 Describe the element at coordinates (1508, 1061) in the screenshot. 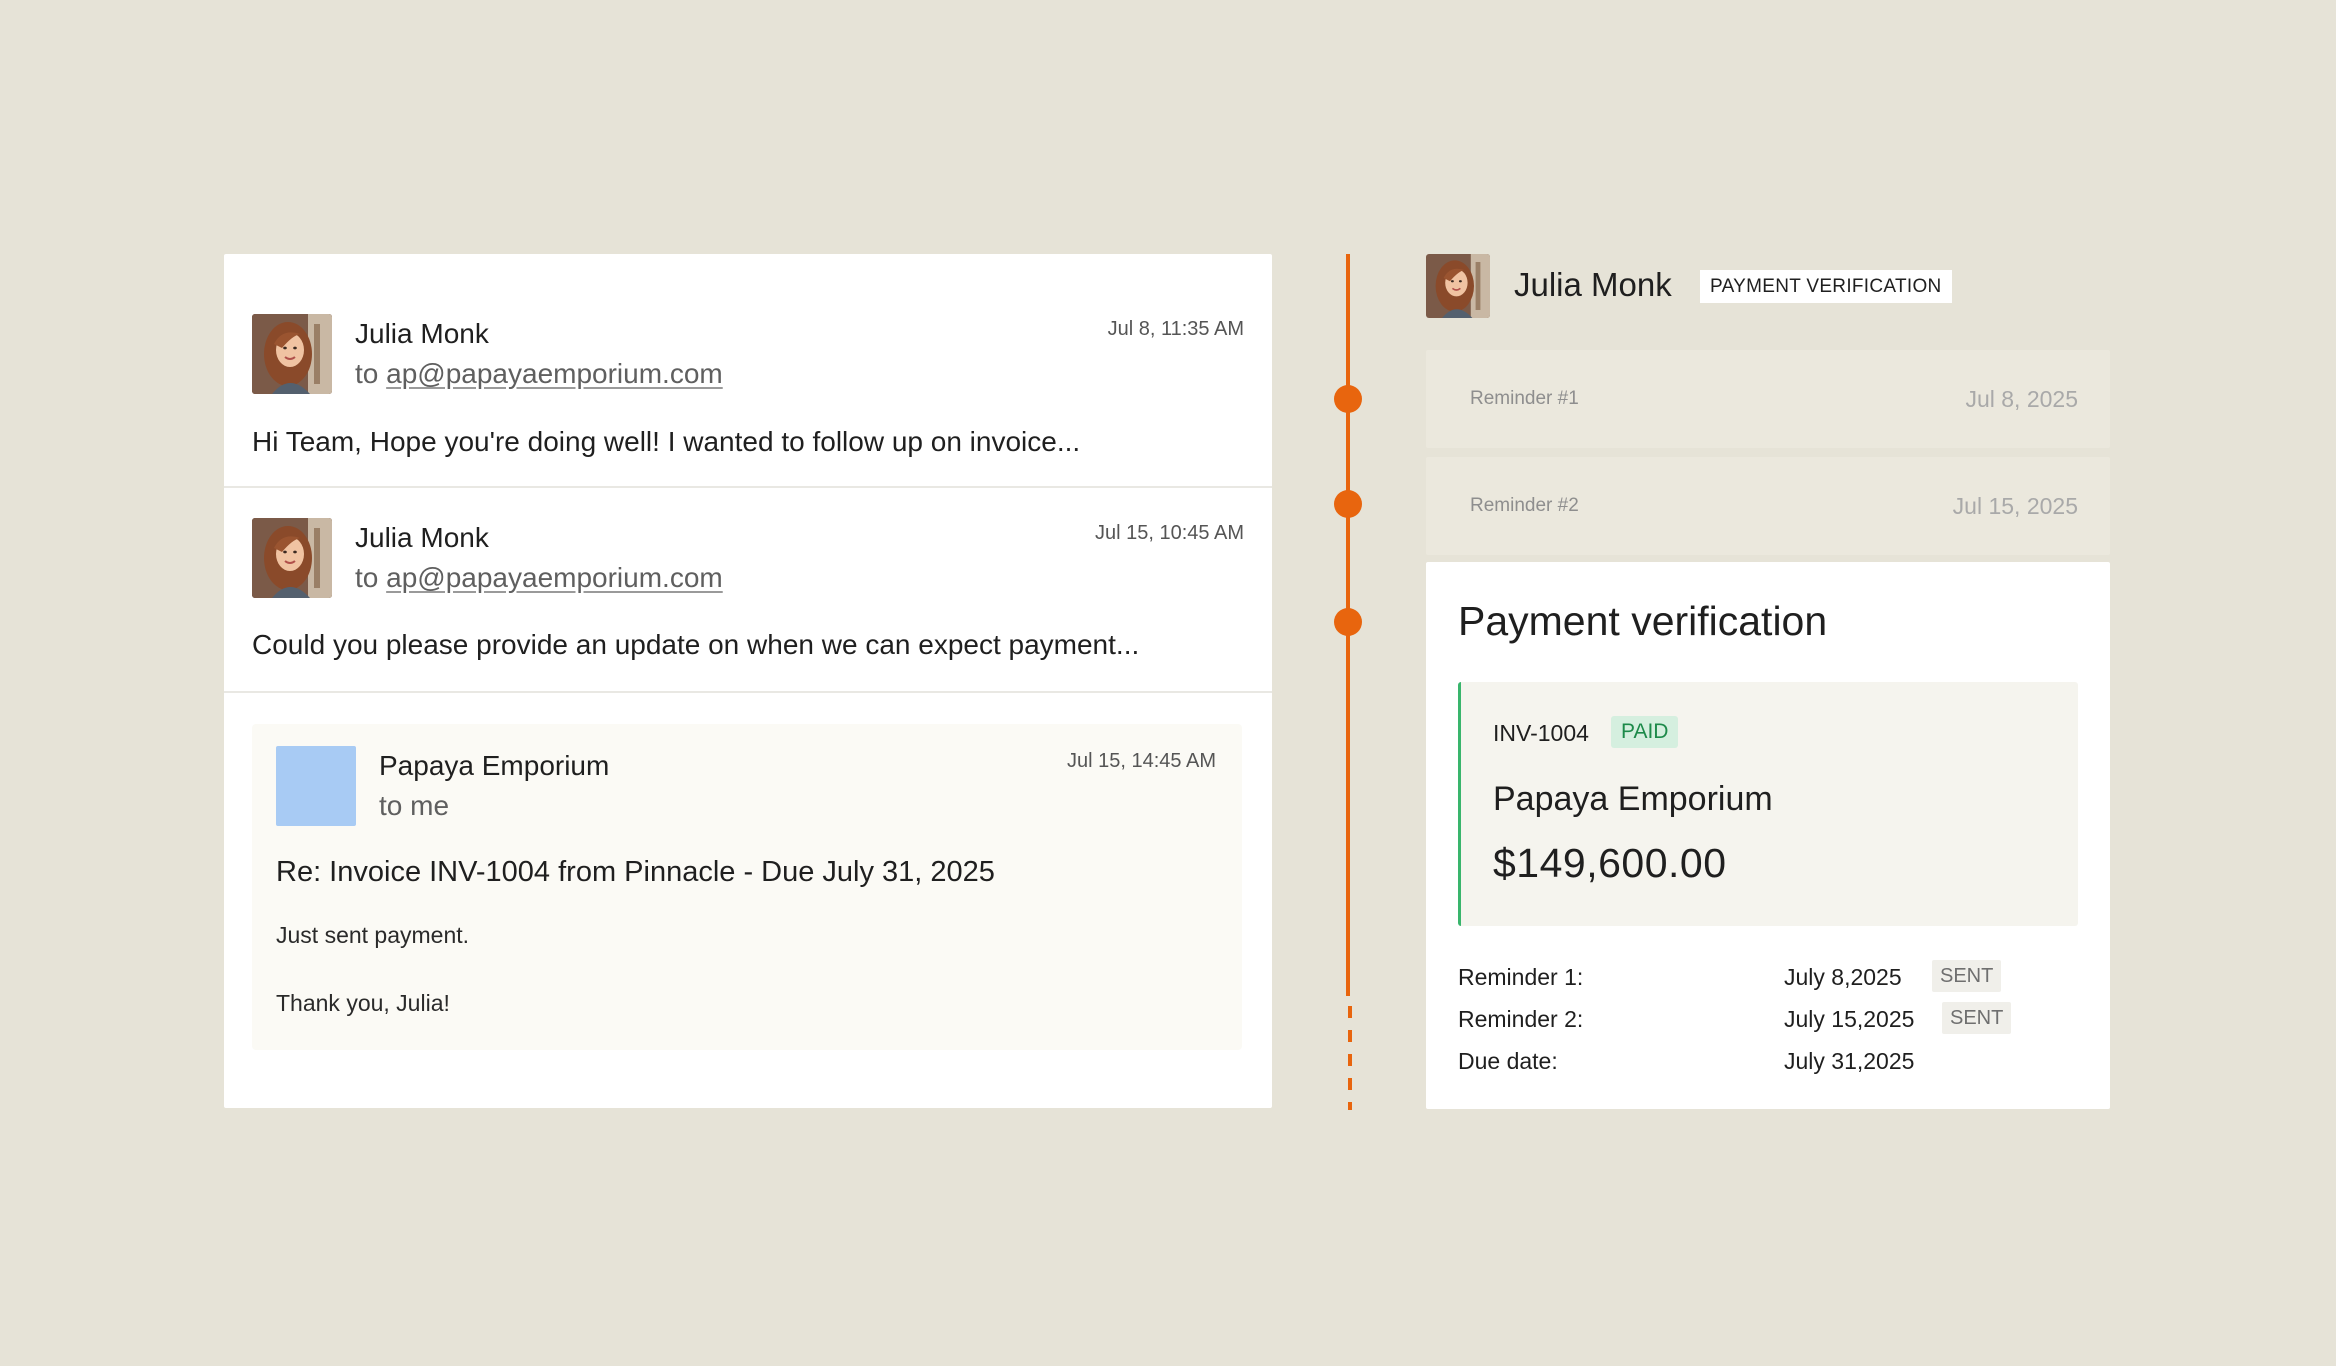

I see `detail-key: Due date:` at that location.